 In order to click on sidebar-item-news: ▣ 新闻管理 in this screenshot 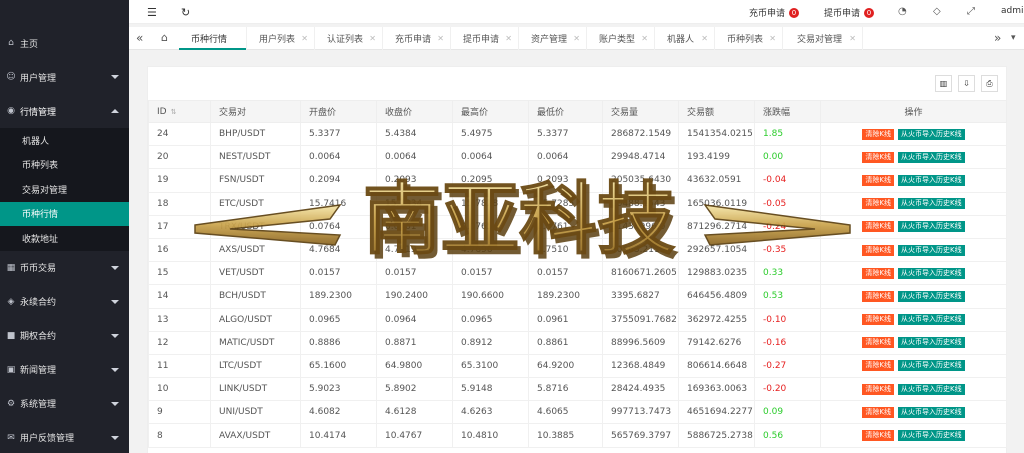, I will do `click(64, 370)`.